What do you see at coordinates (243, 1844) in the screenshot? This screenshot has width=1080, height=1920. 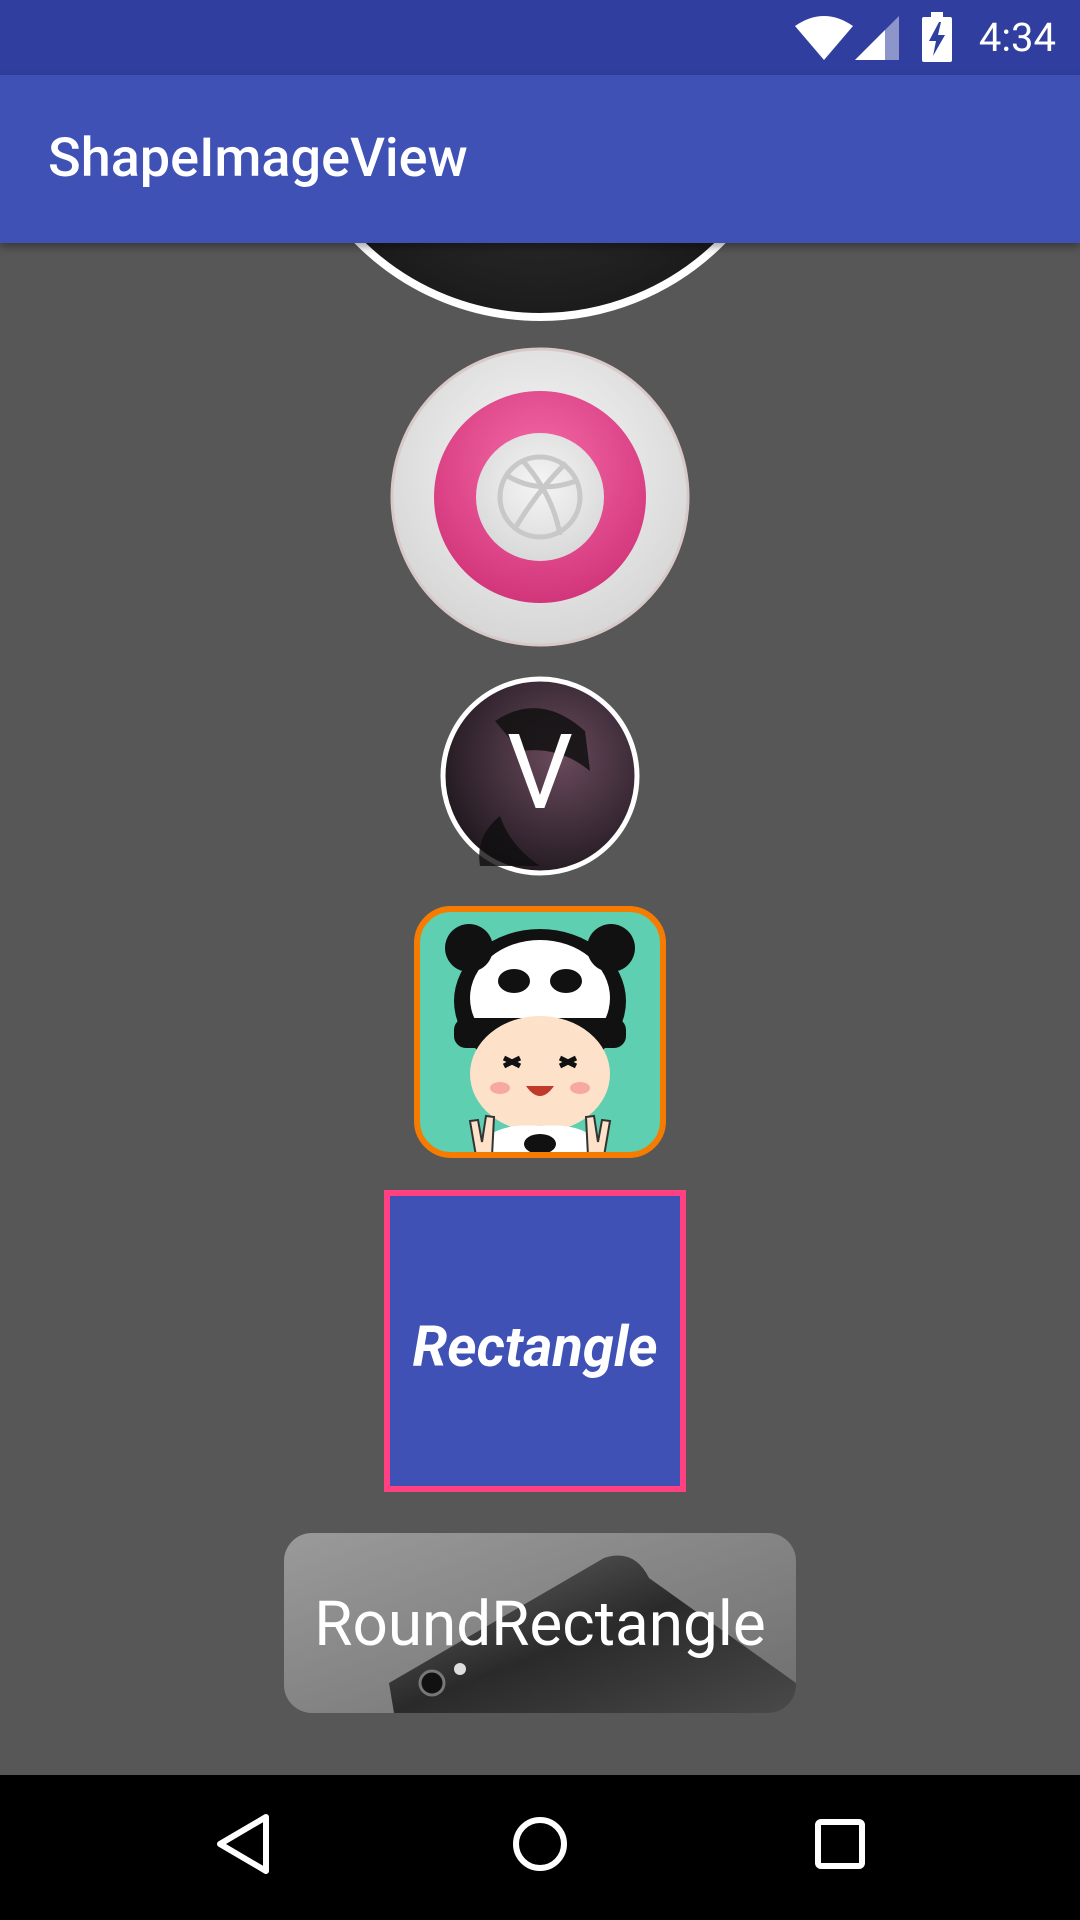 I see `back-icon` at bounding box center [243, 1844].